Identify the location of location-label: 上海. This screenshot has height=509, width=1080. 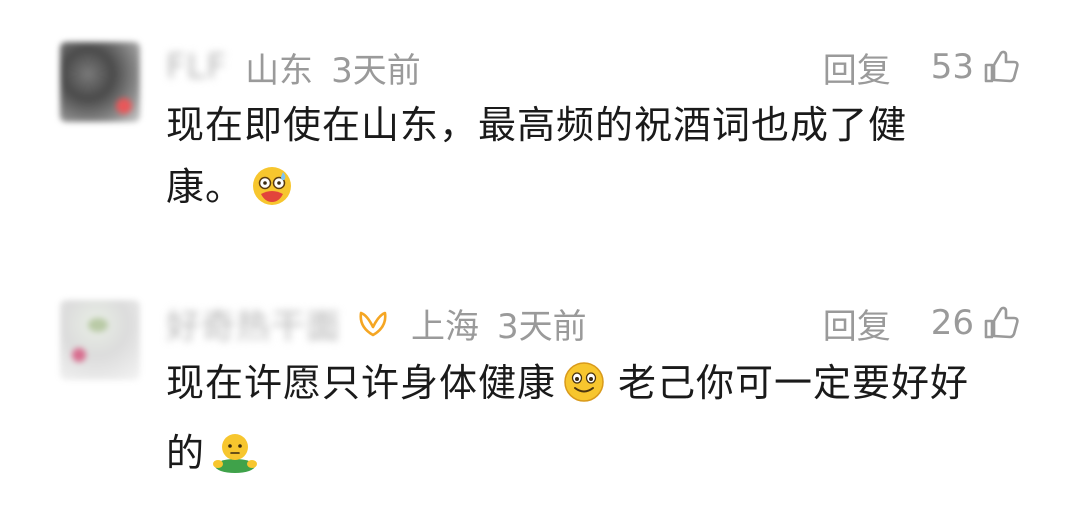
(445, 326).